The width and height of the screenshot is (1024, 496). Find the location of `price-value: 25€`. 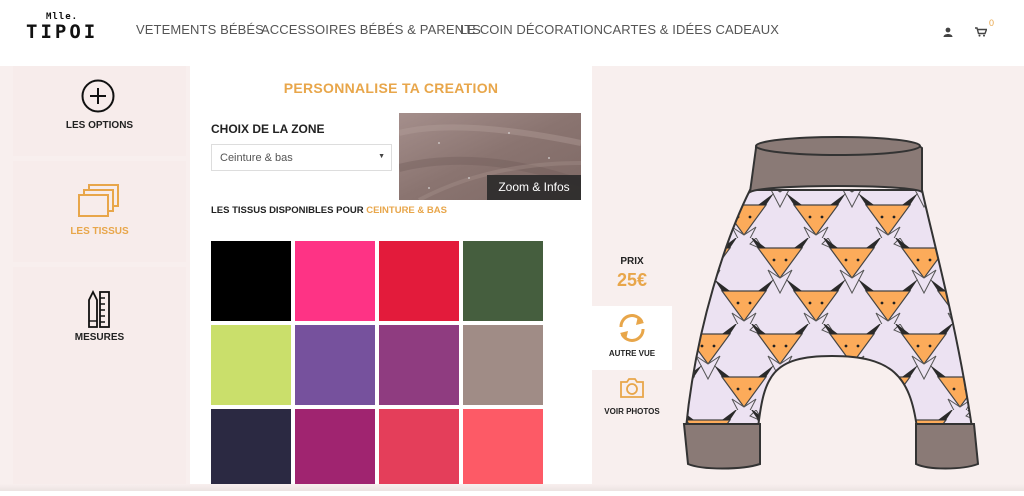

price-value: 25€ is located at coordinates (632, 280).